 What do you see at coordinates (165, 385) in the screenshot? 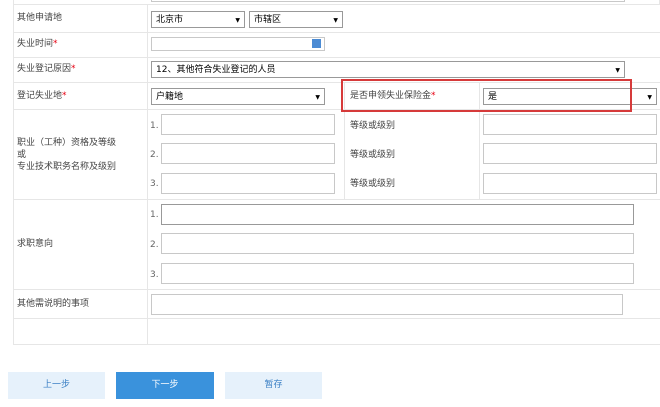
I see `next-step-button: 下一步` at bounding box center [165, 385].